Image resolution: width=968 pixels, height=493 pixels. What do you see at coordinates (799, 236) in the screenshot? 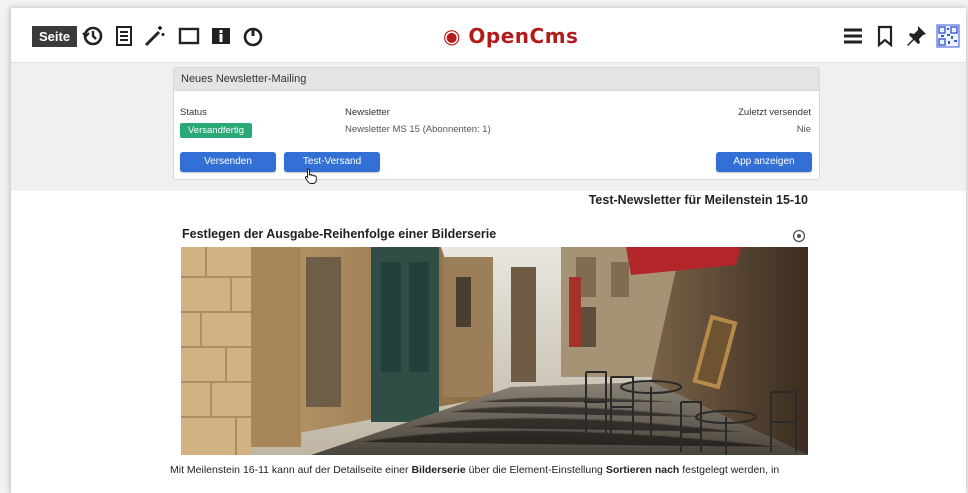
I see `options-icon` at bounding box center [799, 236].